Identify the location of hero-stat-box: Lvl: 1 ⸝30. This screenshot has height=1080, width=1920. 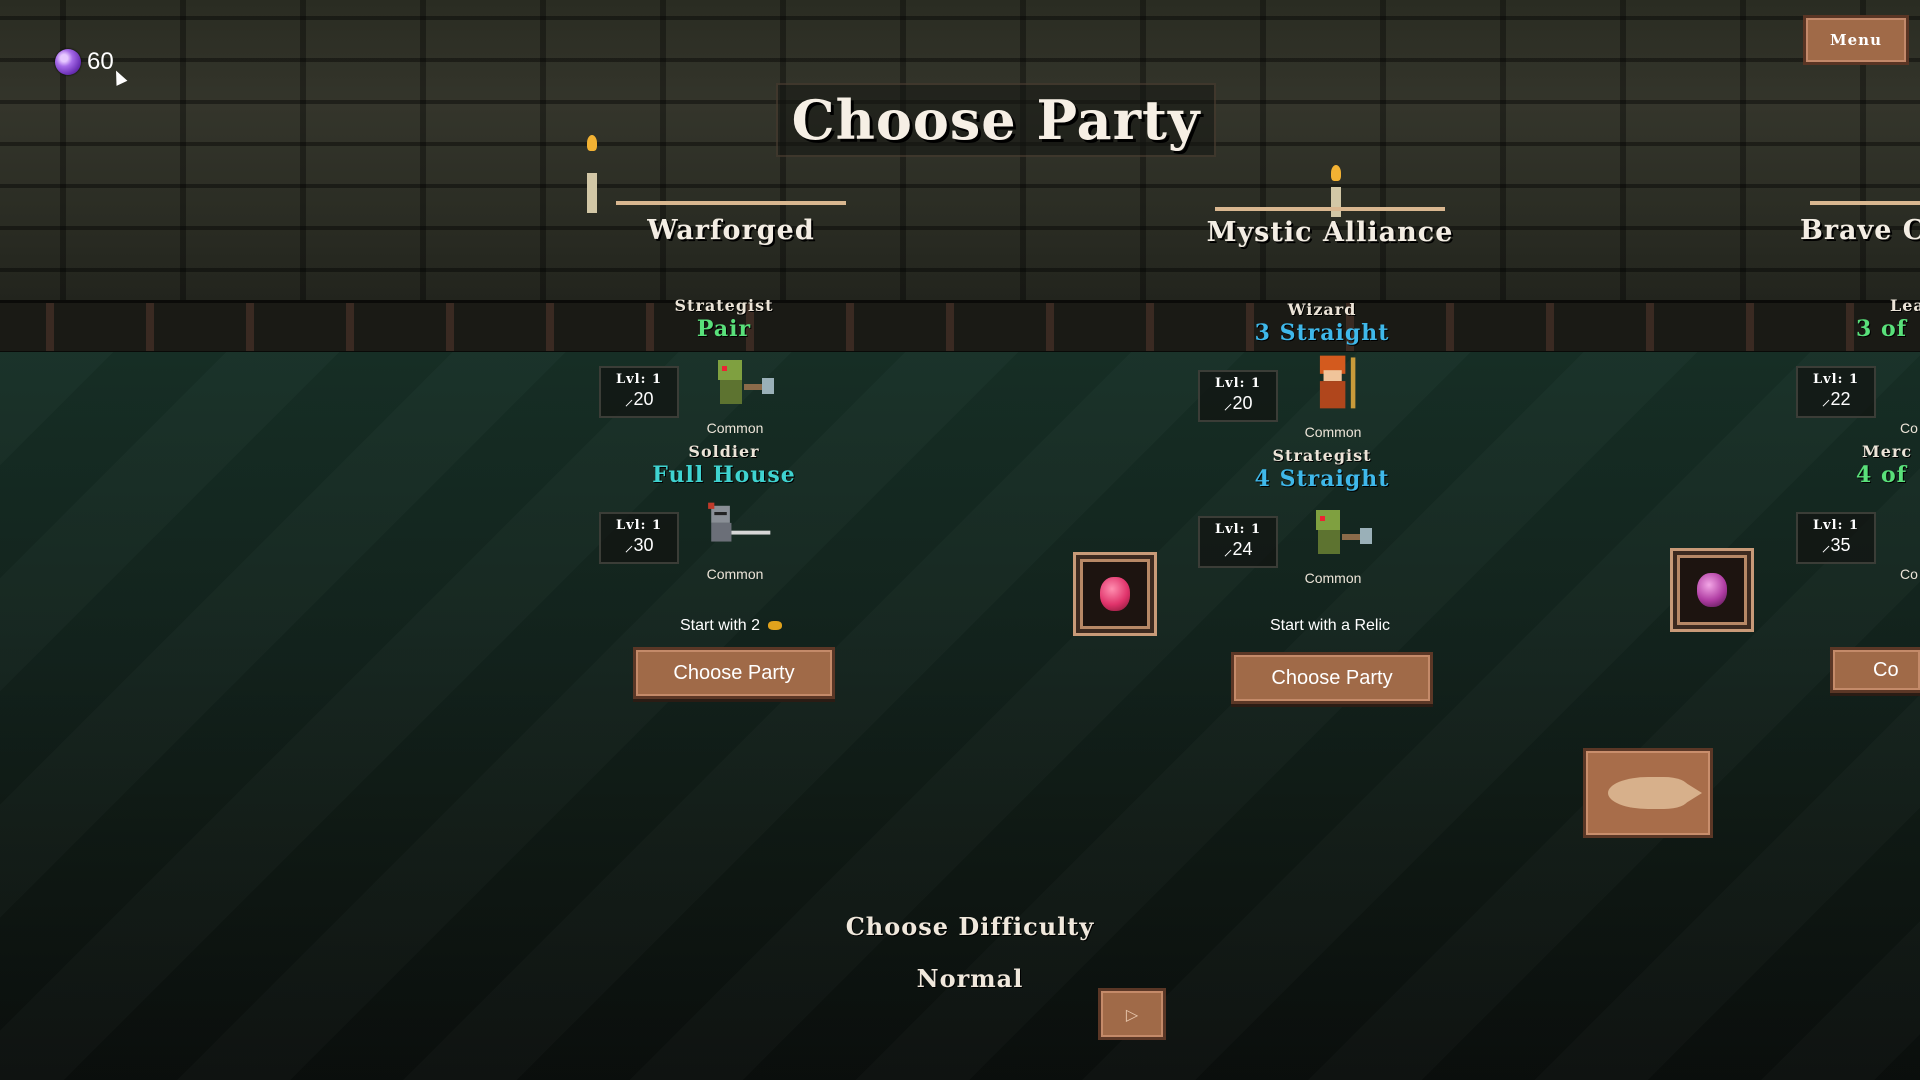
(639, 538).